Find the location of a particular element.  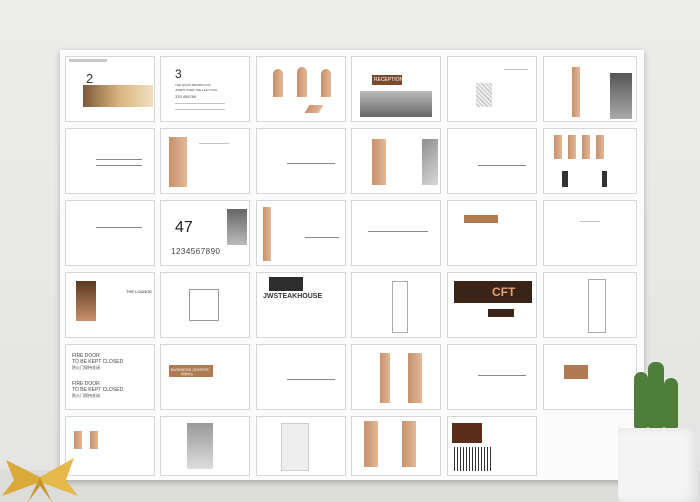

page-people is located at coordinates (590, 161).